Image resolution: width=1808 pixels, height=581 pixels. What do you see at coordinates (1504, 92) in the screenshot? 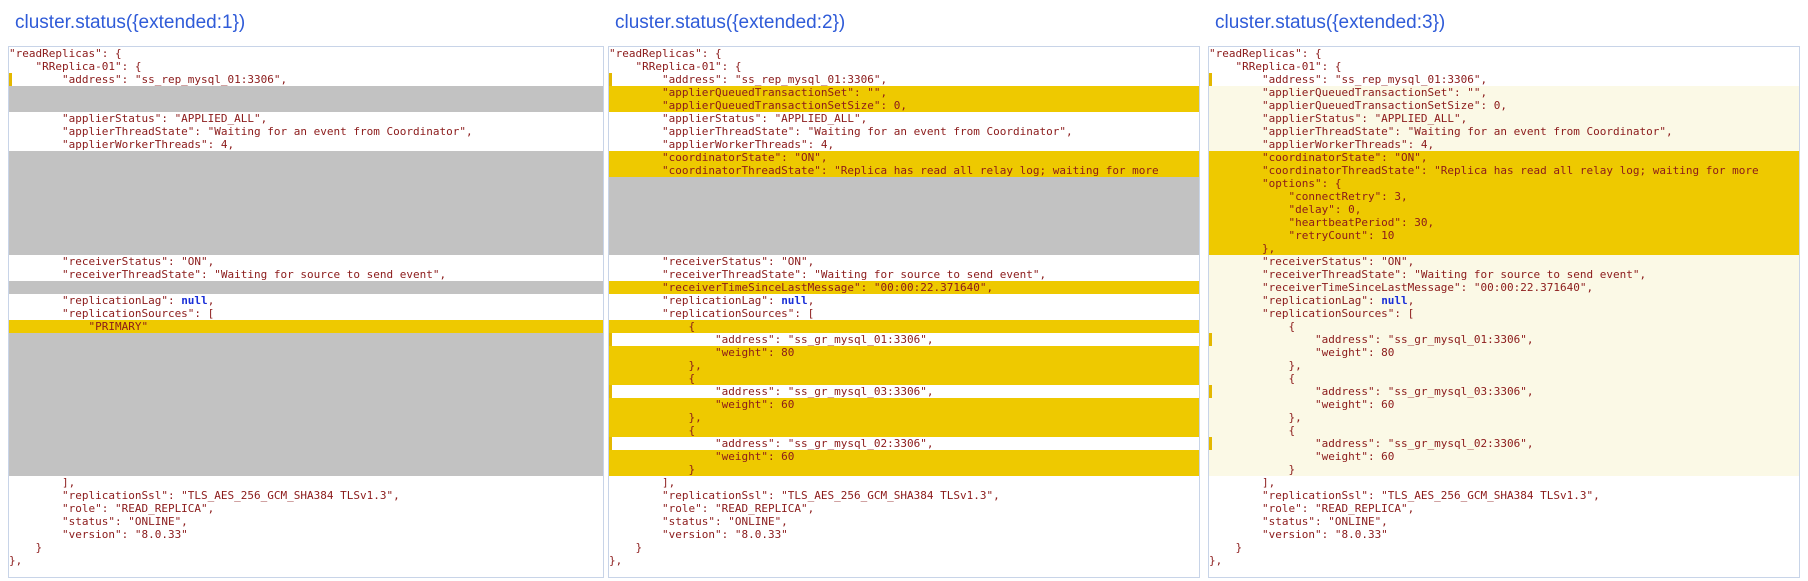
I see `code-line-highlighted: "applierQueuedTransactionSet": "",` at bounding box center [1504, 92].